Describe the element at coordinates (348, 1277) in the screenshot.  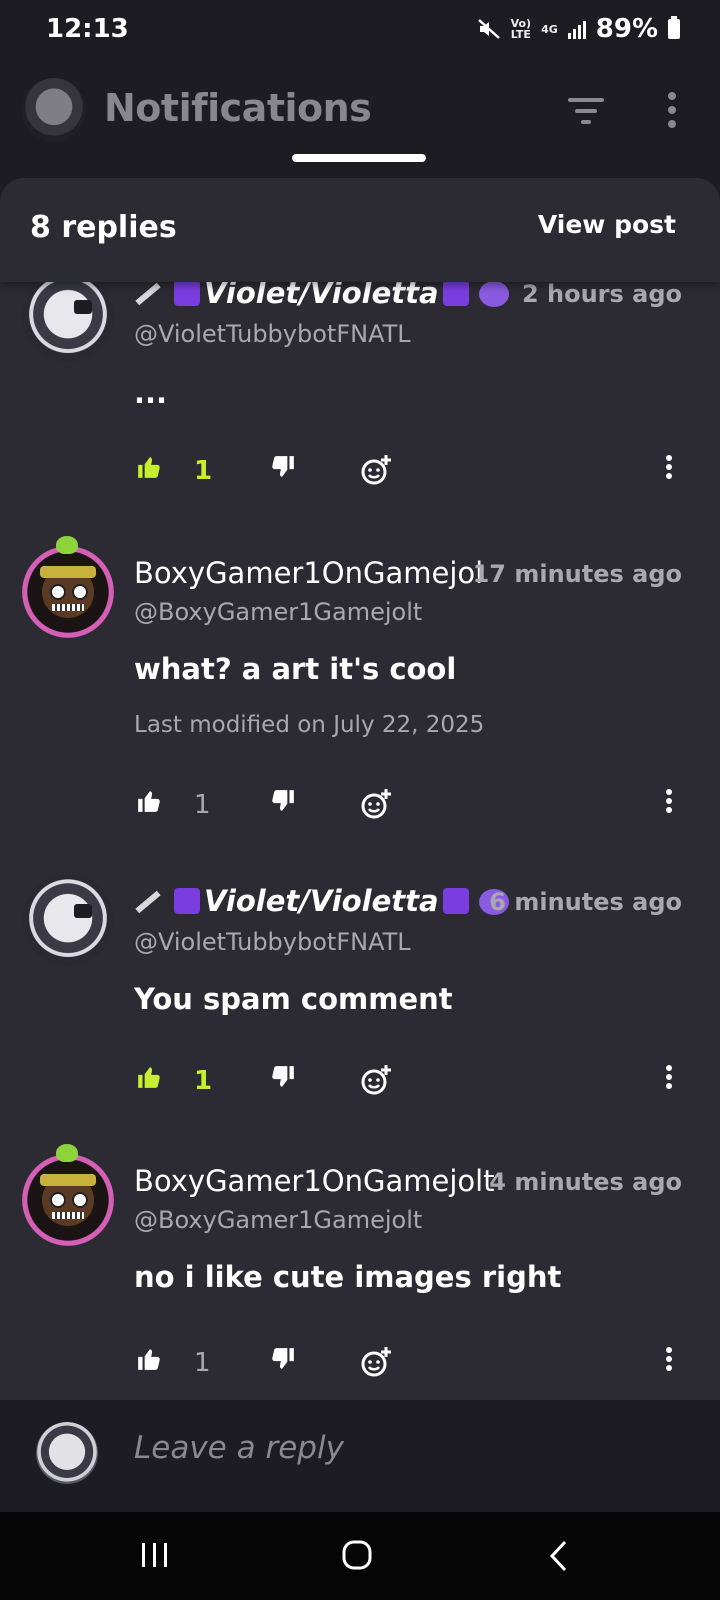
I see `comment-body: no i like cute images right` at that location.